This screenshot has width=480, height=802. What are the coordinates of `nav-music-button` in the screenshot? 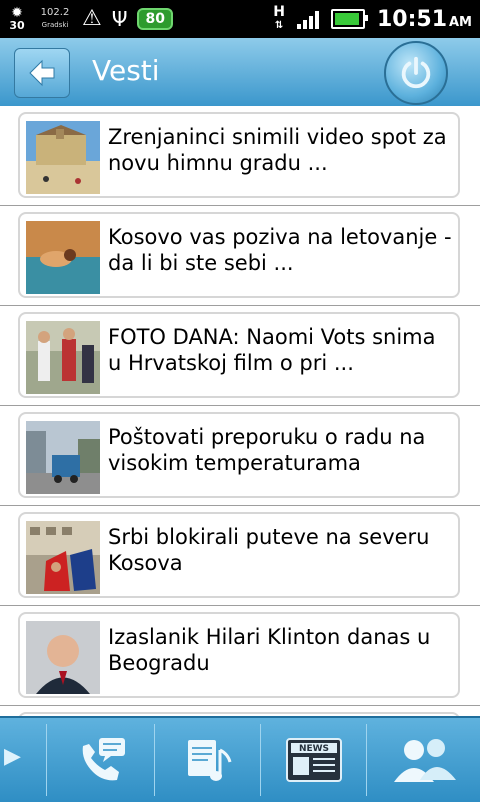 It's located at (208, 760).